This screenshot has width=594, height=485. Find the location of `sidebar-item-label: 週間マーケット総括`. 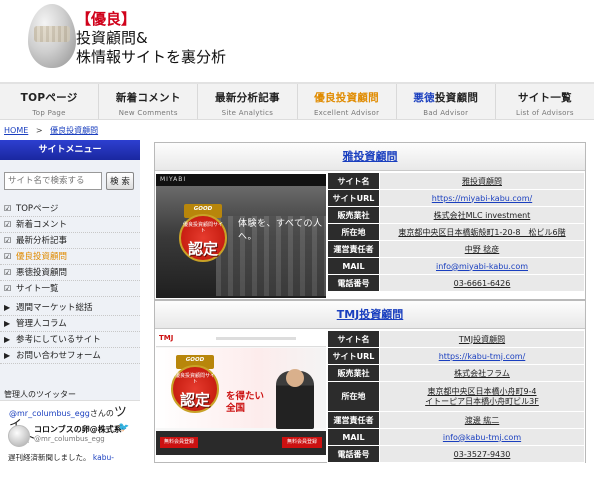

sidebar-item-label: 週間マーケット総括 is located at coordinates (54, 307).